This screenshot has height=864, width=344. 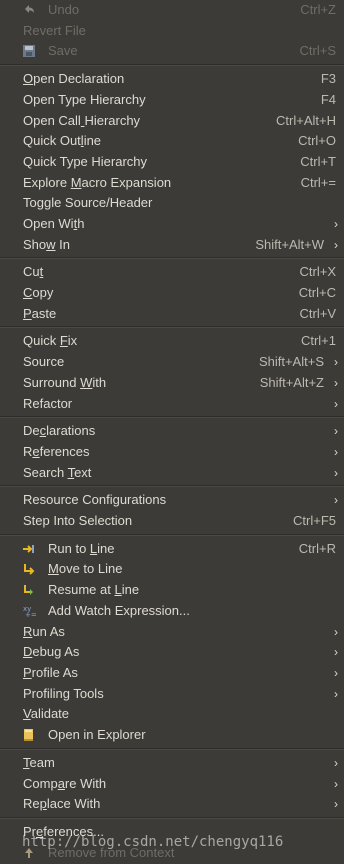 What do you see at coordinates (172, 694) in the screenshot?
I see `menu-item-profiling-tools: Profiling Tools ›` at bounding box center [172, 694].